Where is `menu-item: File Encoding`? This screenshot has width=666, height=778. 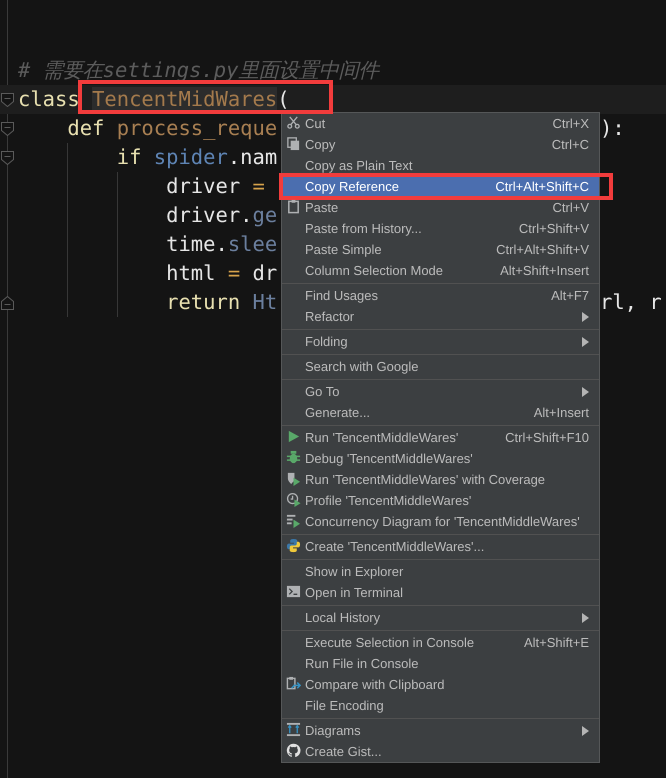 menu-item: File Encoding is located at coordinates (440, 705).